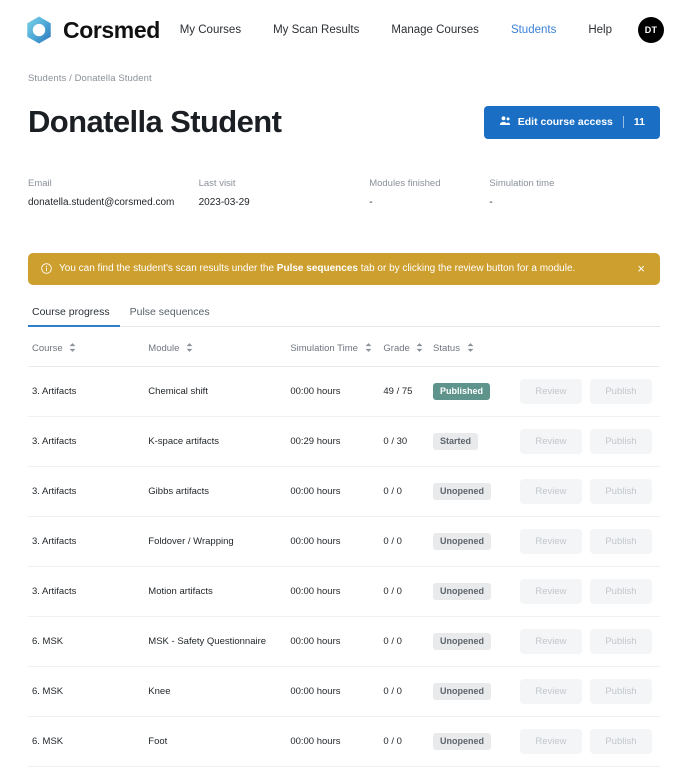 This screenshot has width=688, height=767. What do you see at coordinates (210, 30) in the screenshot?
I see `nav-item-my-courses: My Courses` at bounding box center [210, 30].